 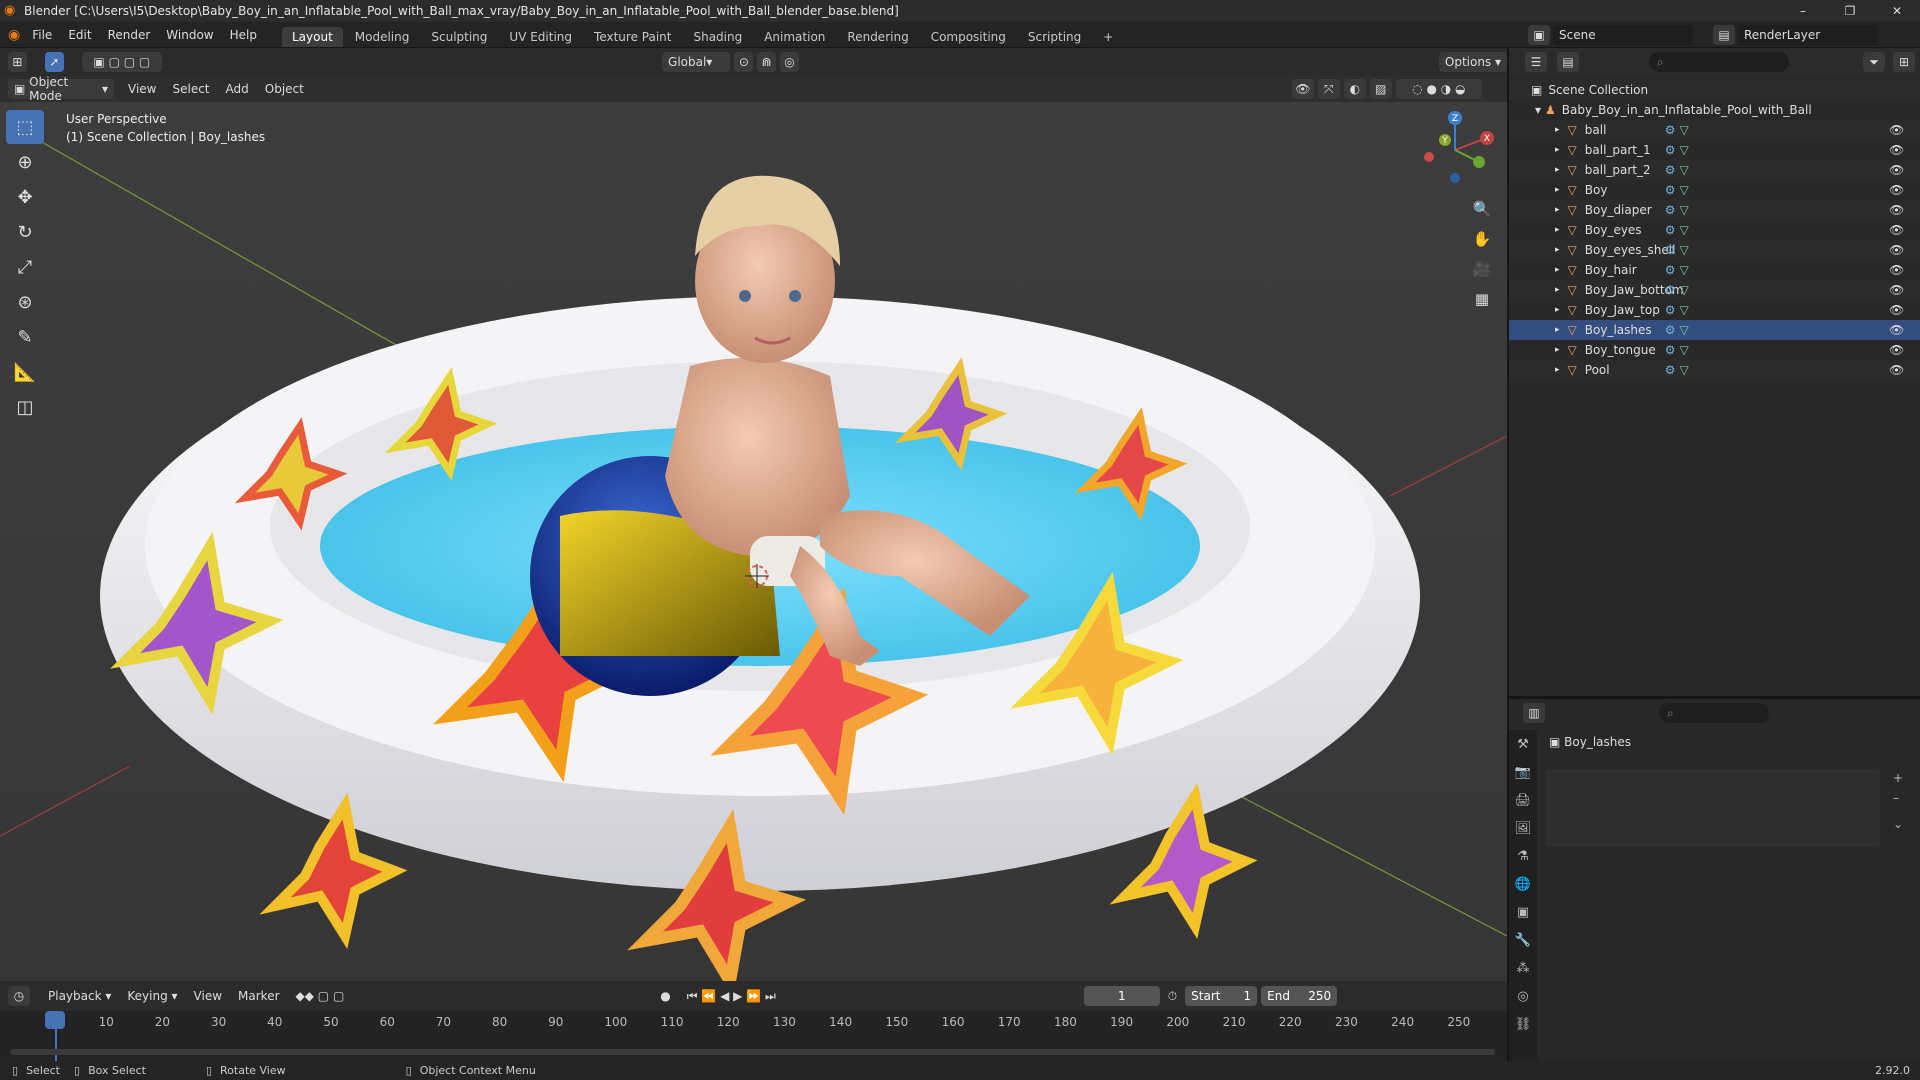 What do you see at coordinates (61, 89) in the screenshot?
I see `object-mode-dropdown: ▣ Object Mode ▾` at bounding box center [61, 89].